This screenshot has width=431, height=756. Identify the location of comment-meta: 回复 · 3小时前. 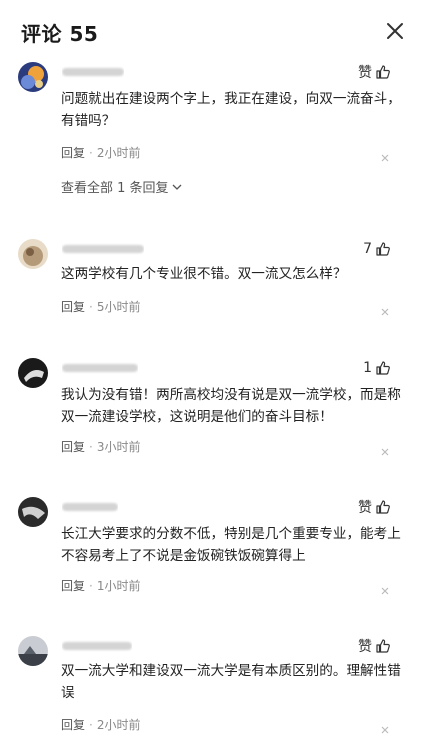
(101, 446).